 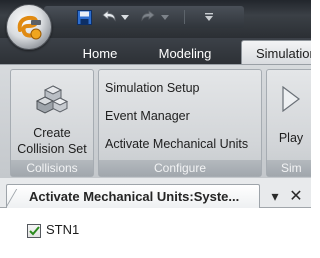 I want to click on checkmark-icon, so click(x=34, y=231).